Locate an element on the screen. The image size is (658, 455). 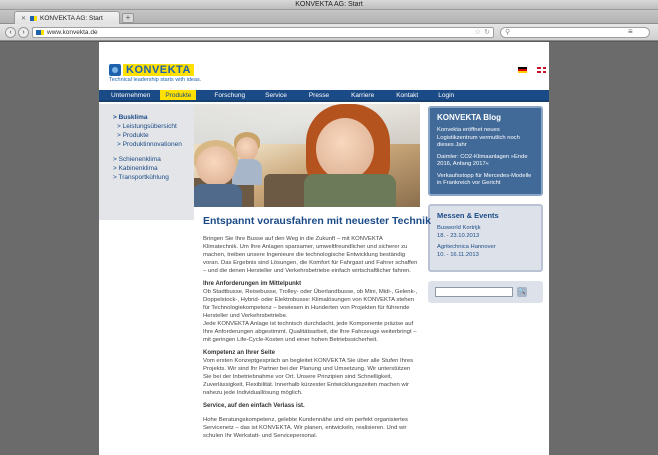
subnav-item-produktinnovationen: > Produktinnovationen is located at coordinates (146, 144).